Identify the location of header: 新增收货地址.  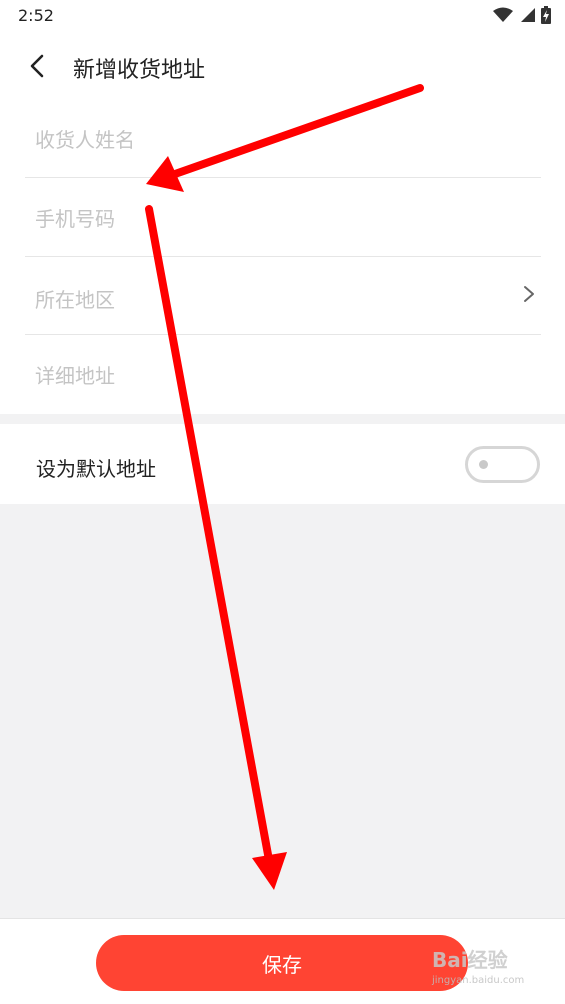
(282, 66).